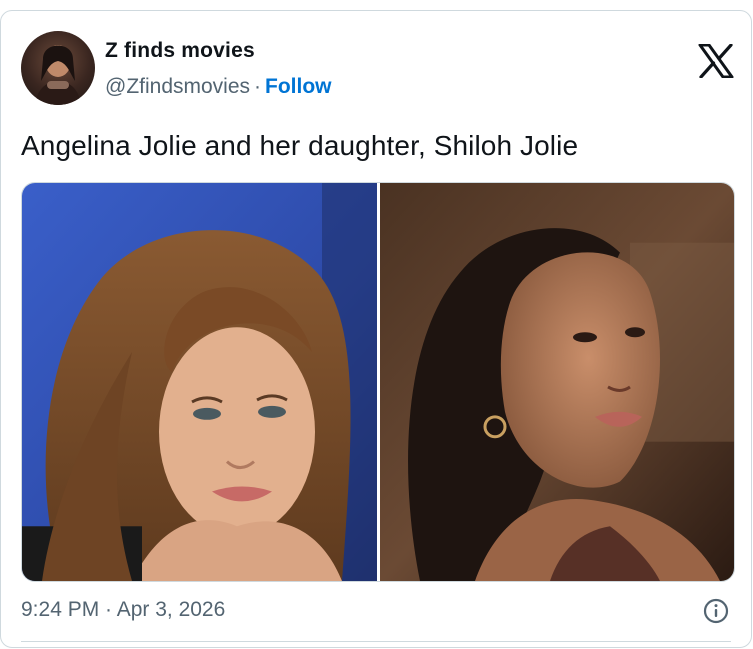  What do you see at coordinates (716, 611) in the screenshot?
I see `info-icon` at bounding box center [716, 611].